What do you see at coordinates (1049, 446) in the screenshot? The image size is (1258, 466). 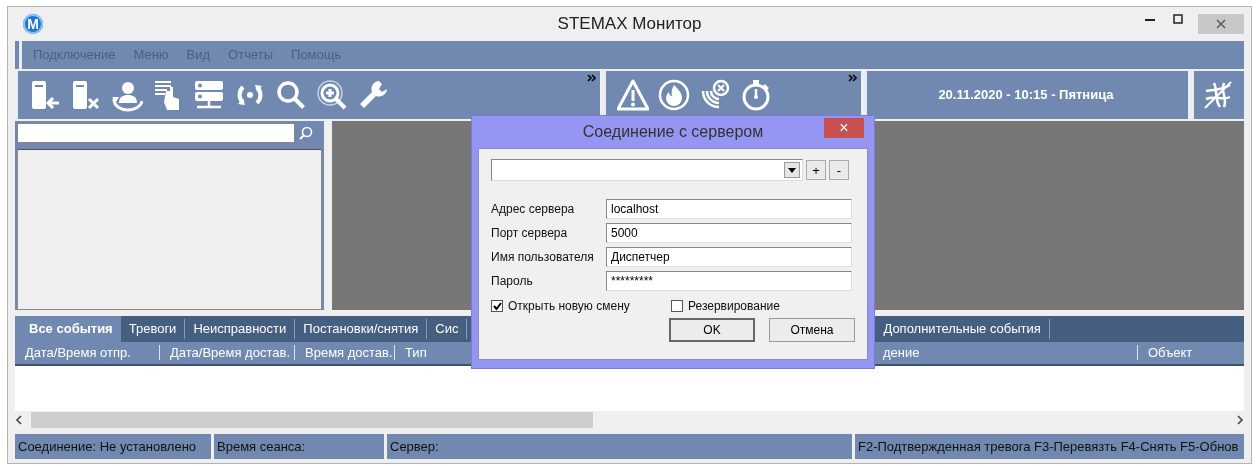 I see `status-field: F2-Подтвержденная тревога F3-Перевязть F4-Снять F5-Обнов` at bounding box center [1049, 446].